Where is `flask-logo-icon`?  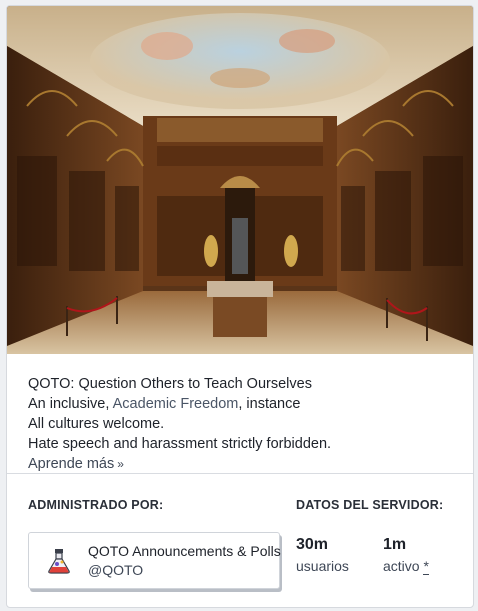 flask-logo-icon is located at coordinates (59, 561).